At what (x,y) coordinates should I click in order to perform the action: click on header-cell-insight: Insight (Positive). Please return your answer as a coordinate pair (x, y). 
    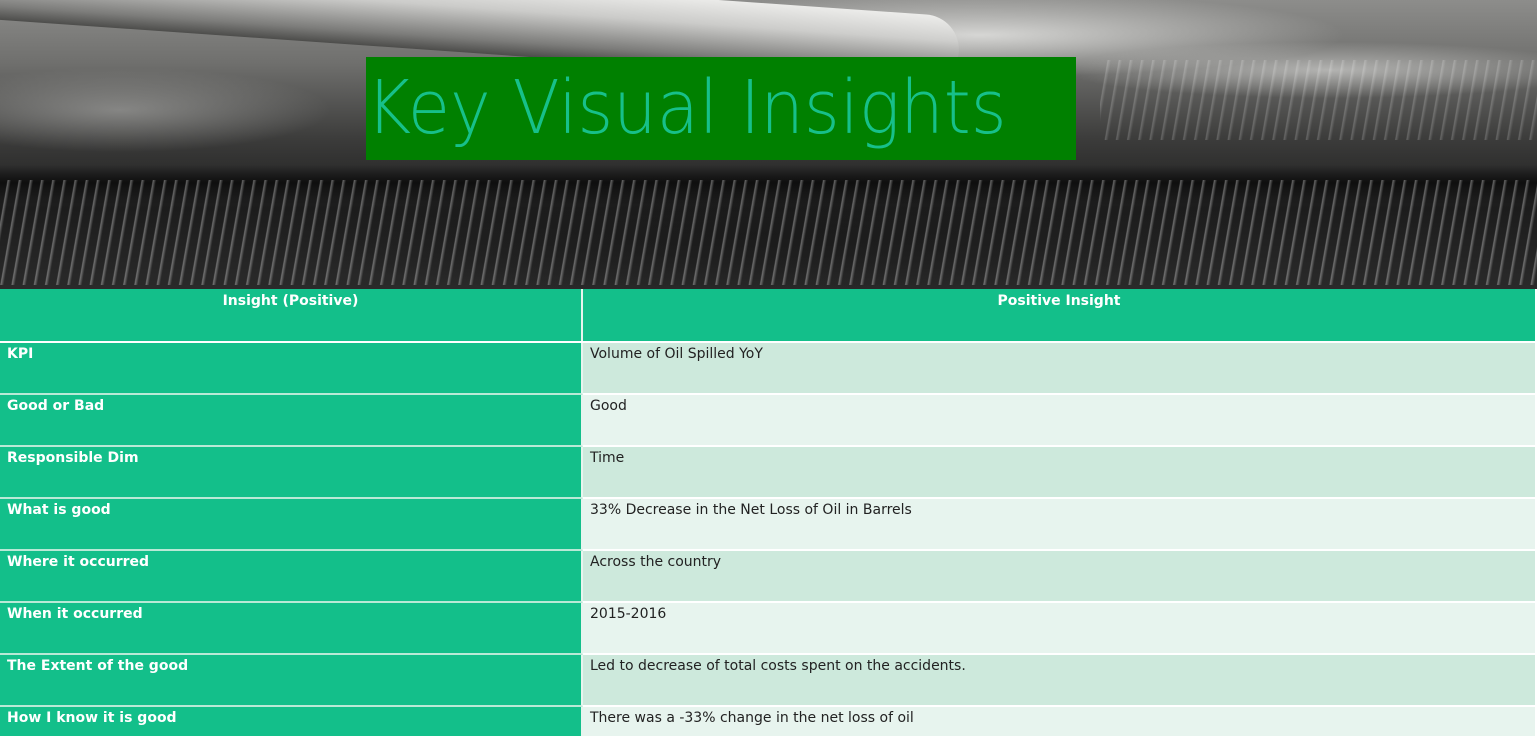
    Looking at the image, I should click on (291, 315).